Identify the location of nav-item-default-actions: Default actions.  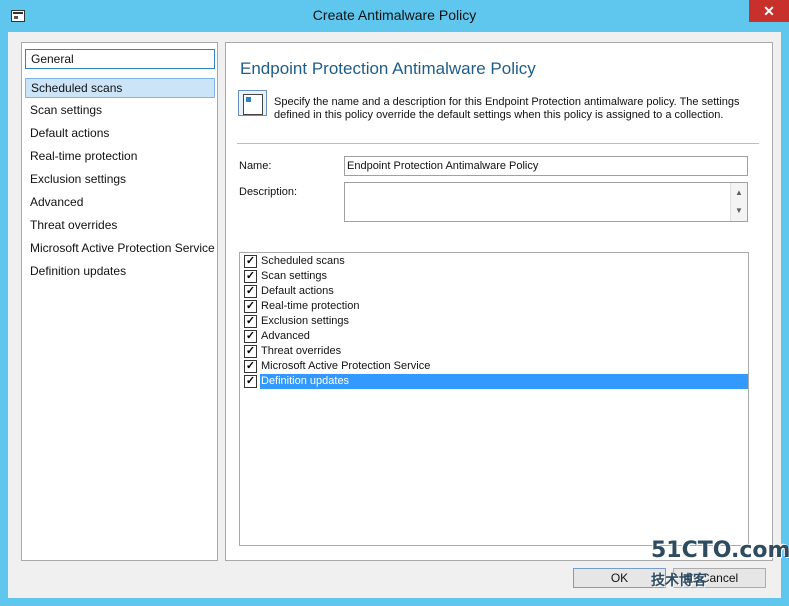
(120, 134).